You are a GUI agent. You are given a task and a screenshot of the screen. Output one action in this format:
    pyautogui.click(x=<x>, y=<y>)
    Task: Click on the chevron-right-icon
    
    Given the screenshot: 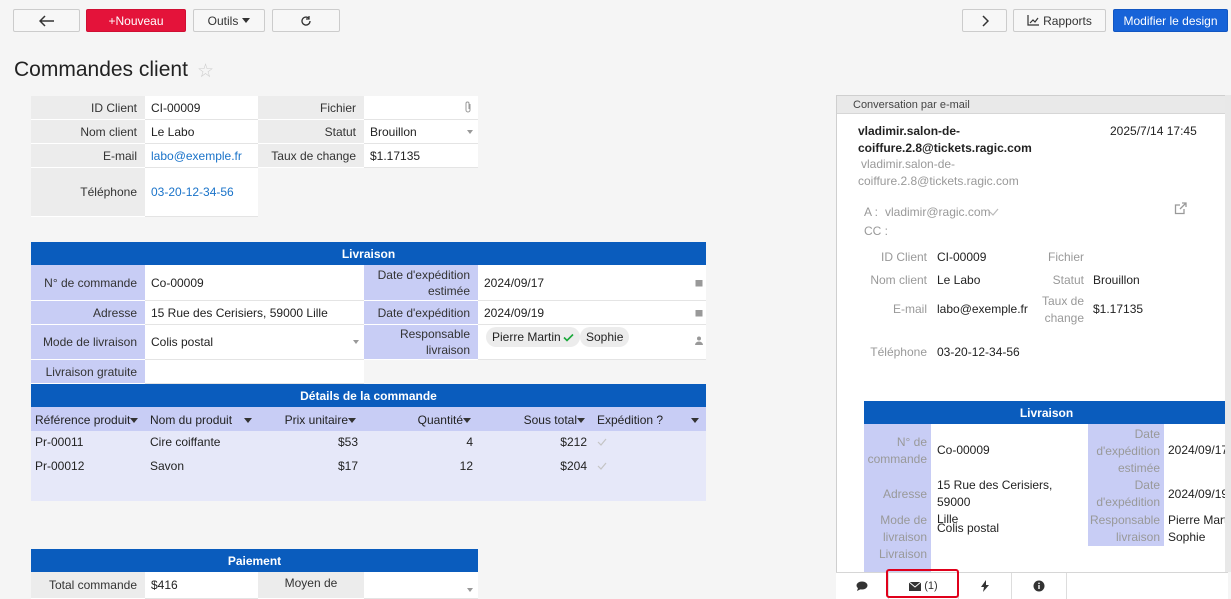 What is the action you would take?
    pyautogui.click(x=985, y=20)
    